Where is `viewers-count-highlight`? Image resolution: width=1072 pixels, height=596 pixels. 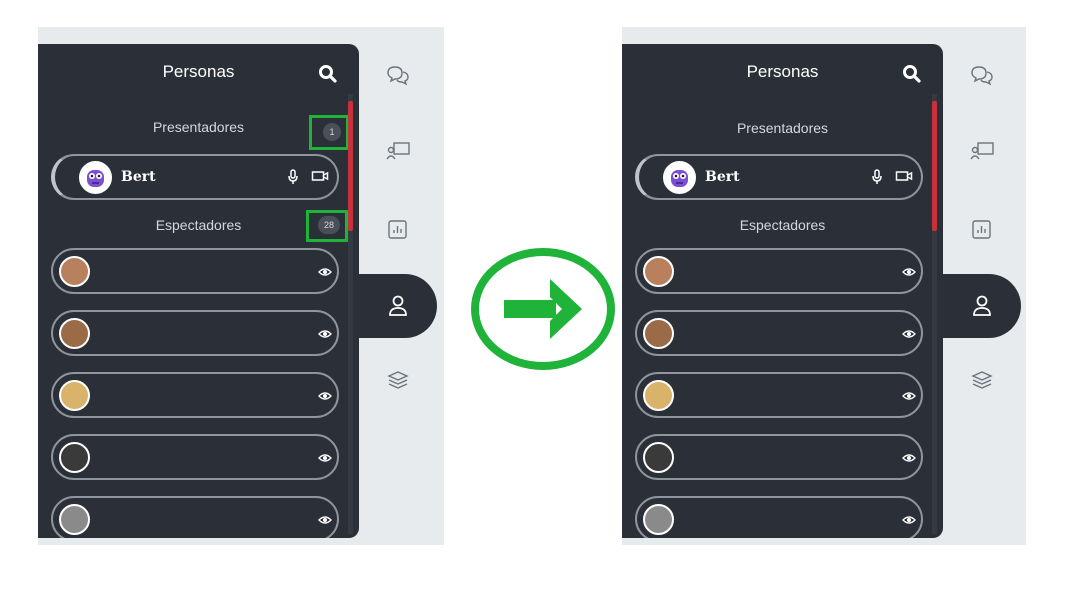 viewers-count-highlight is located at coordinates (327, 226).